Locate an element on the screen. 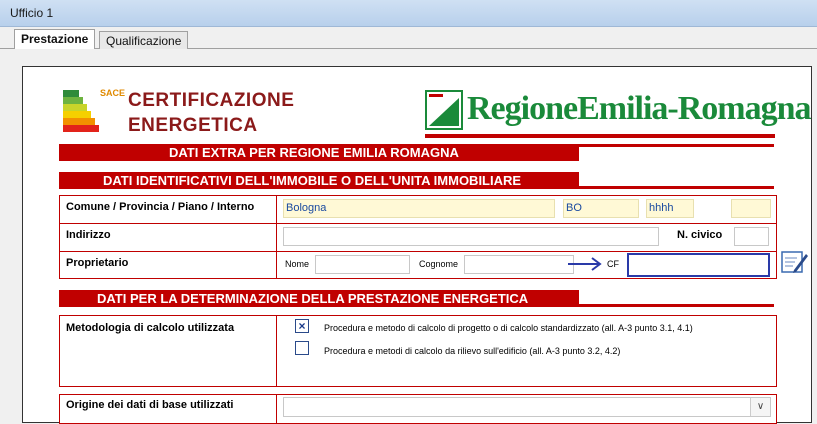  interno-field is located at coordinates (751, 208).